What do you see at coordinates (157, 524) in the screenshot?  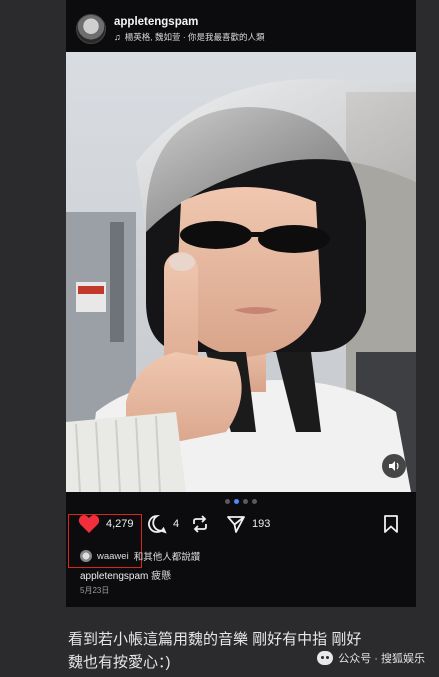 I see `comment-bubble-icon` at bounding box center [157, 524].